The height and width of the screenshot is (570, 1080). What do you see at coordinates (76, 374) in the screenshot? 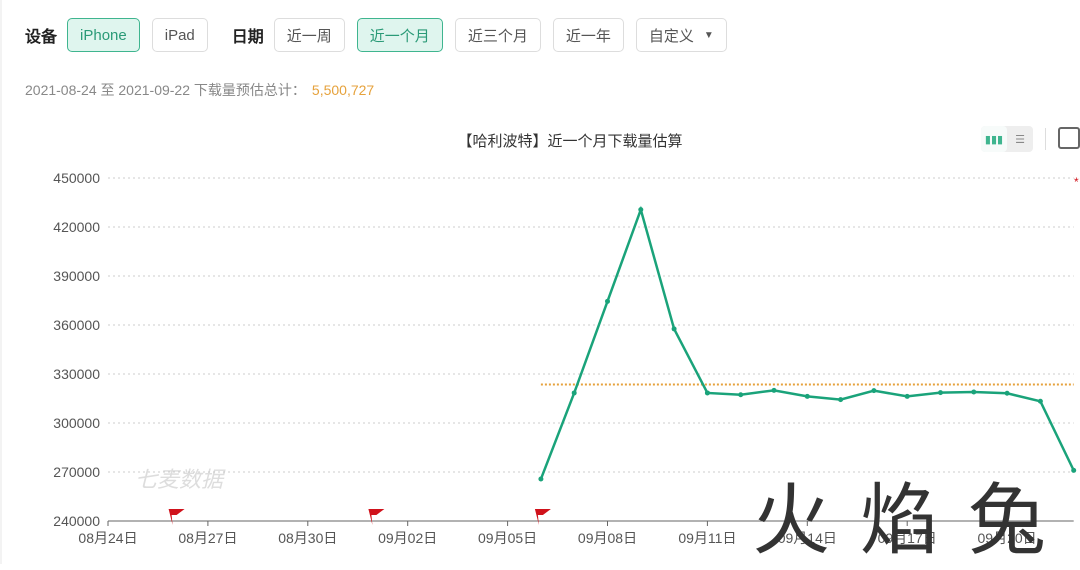
I see `y-tick-label: 330000` at bounding box center [76, 374].